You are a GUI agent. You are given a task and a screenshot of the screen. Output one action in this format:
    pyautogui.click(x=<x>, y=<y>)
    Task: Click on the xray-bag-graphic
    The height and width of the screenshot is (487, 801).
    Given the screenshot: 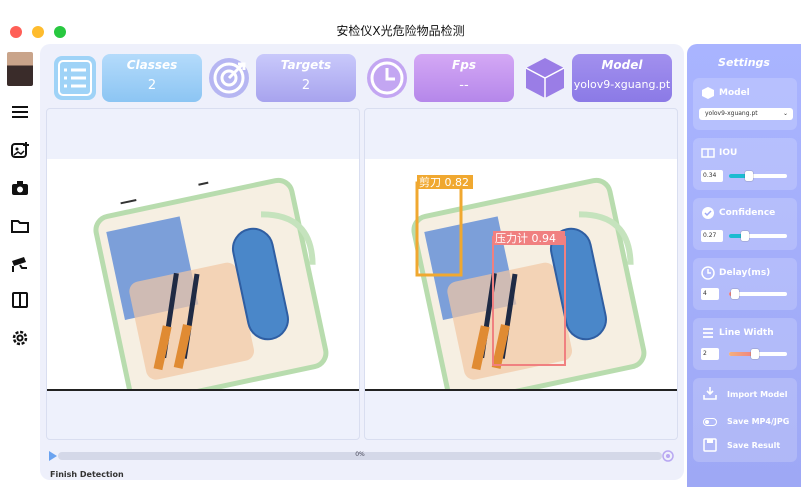 What is the action you would take?
    pyautogui.click(x=211, y=291)
    